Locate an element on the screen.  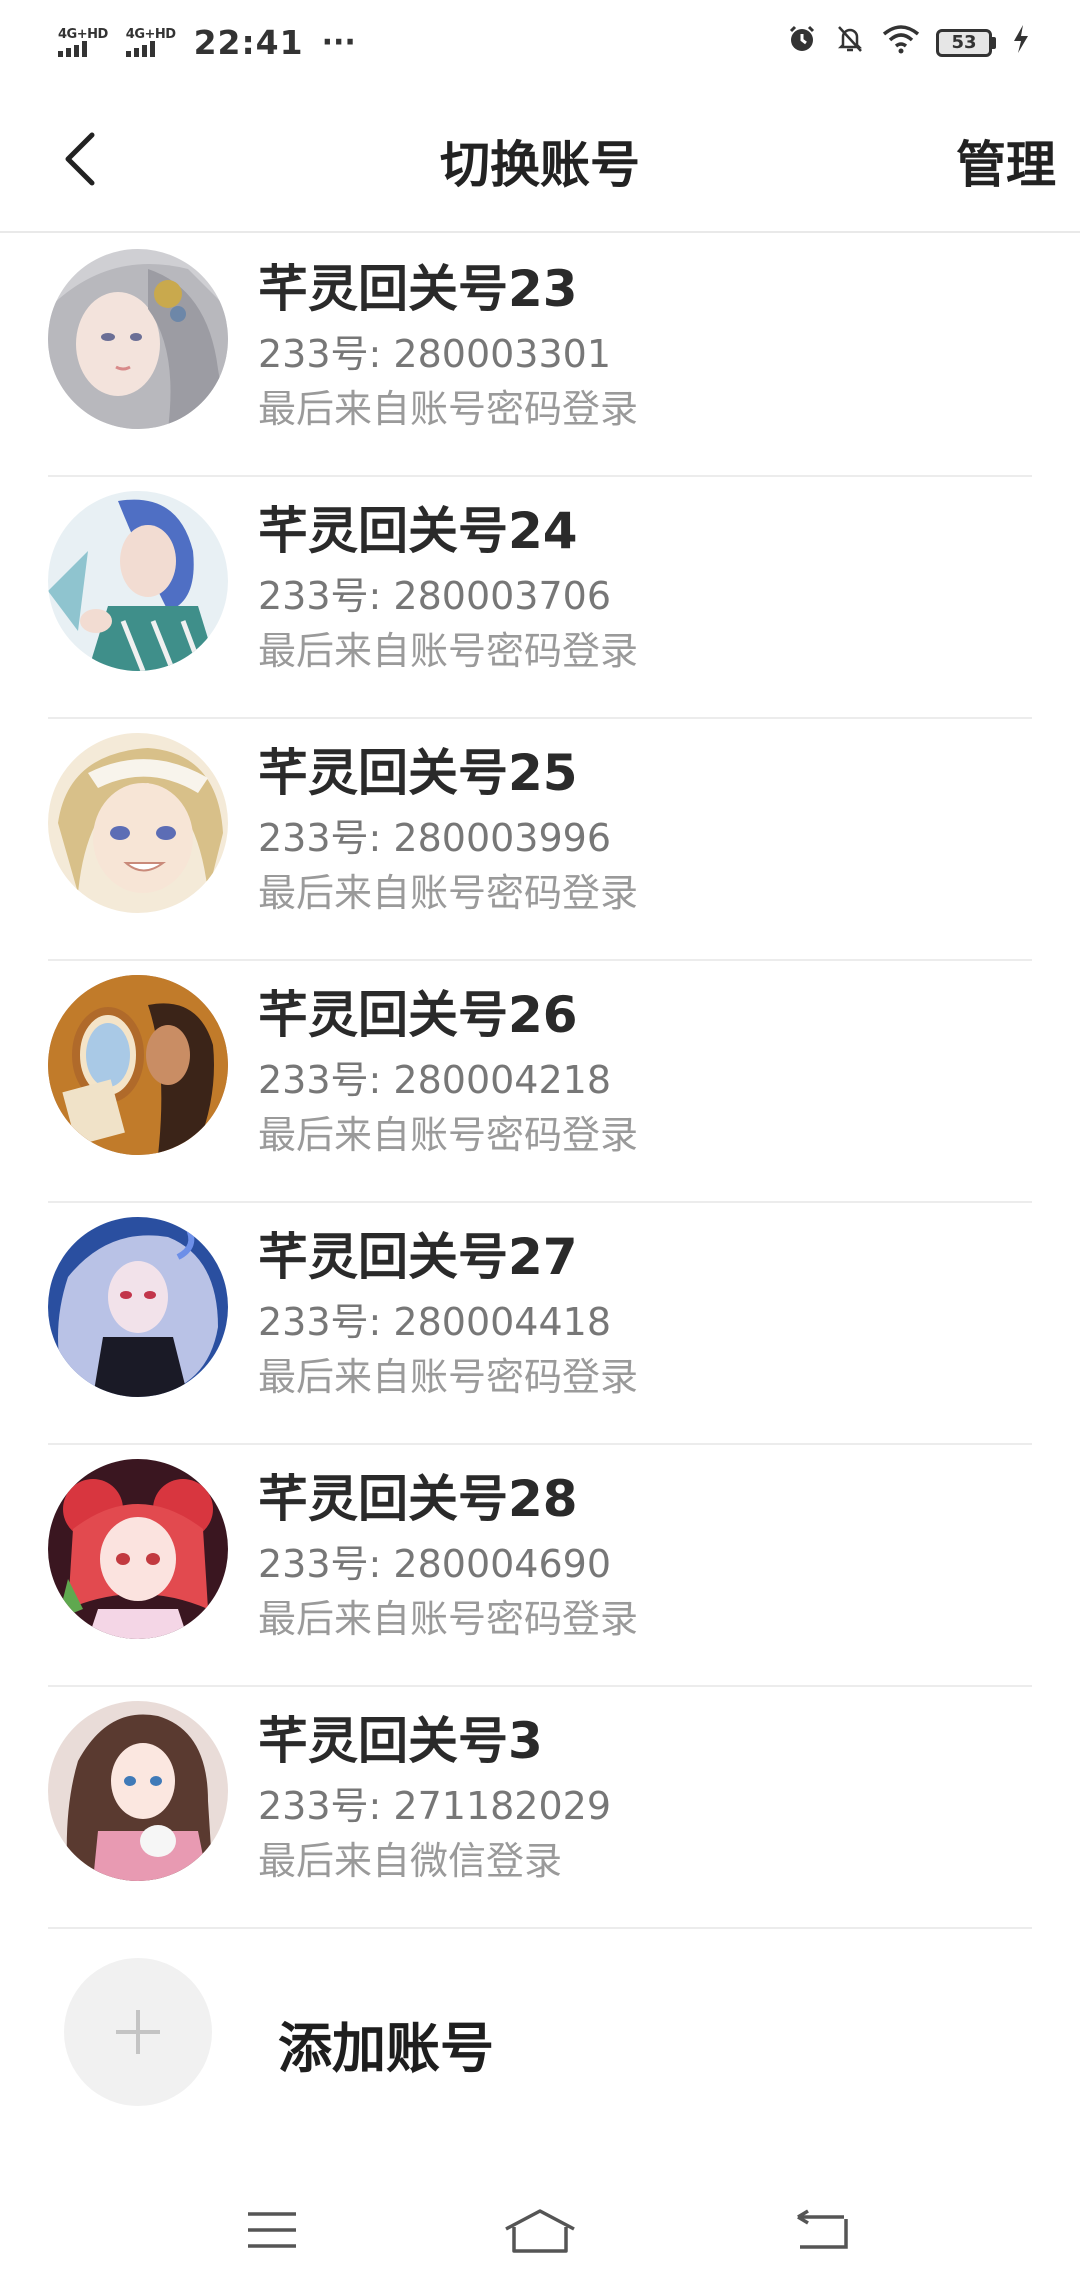
header: 切换账号 管理 is located at coordinates (540, 159).